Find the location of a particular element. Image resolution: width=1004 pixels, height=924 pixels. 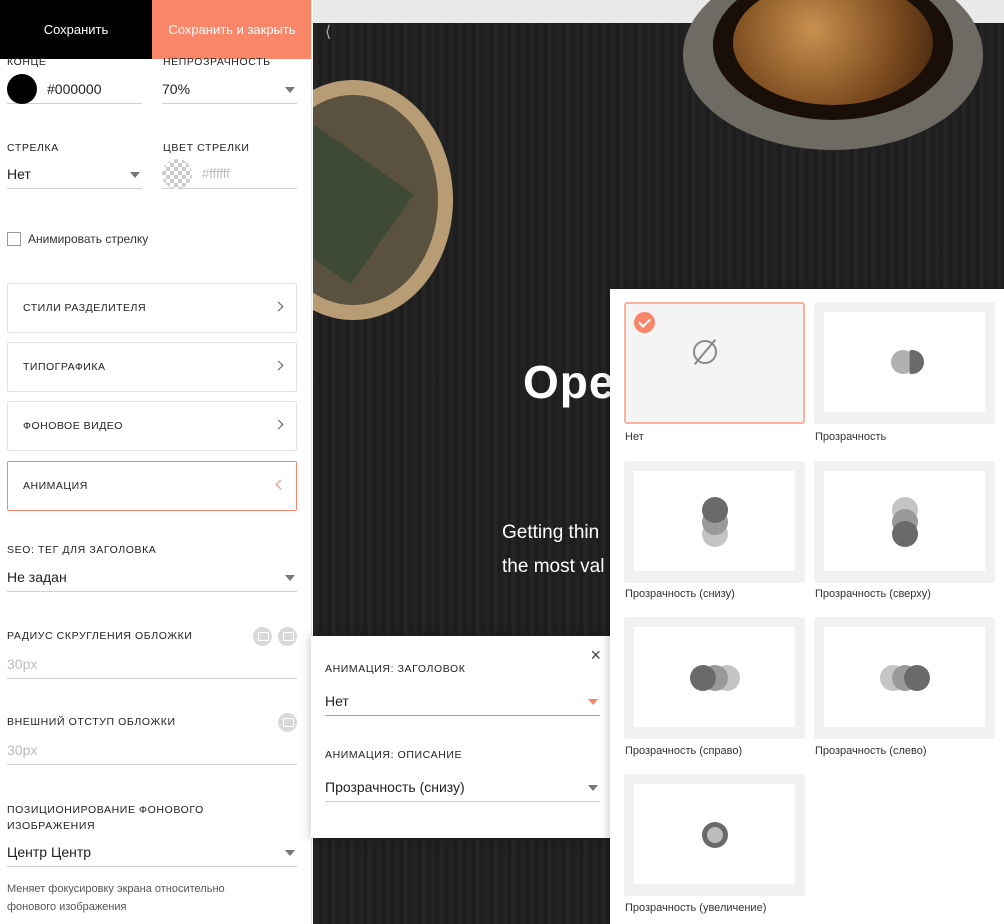

close-icon: × is located at coordinates (595, 655).